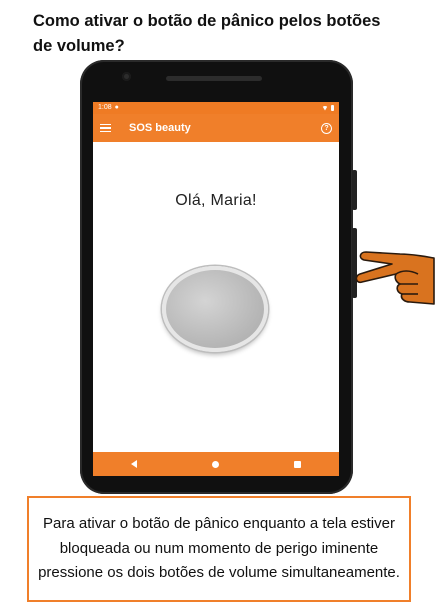 The width and height of the screenshot is (438, 610). Describe the element at coordinates (298, 464) in the screenshot. I see `recent-apps-icon` at that location.